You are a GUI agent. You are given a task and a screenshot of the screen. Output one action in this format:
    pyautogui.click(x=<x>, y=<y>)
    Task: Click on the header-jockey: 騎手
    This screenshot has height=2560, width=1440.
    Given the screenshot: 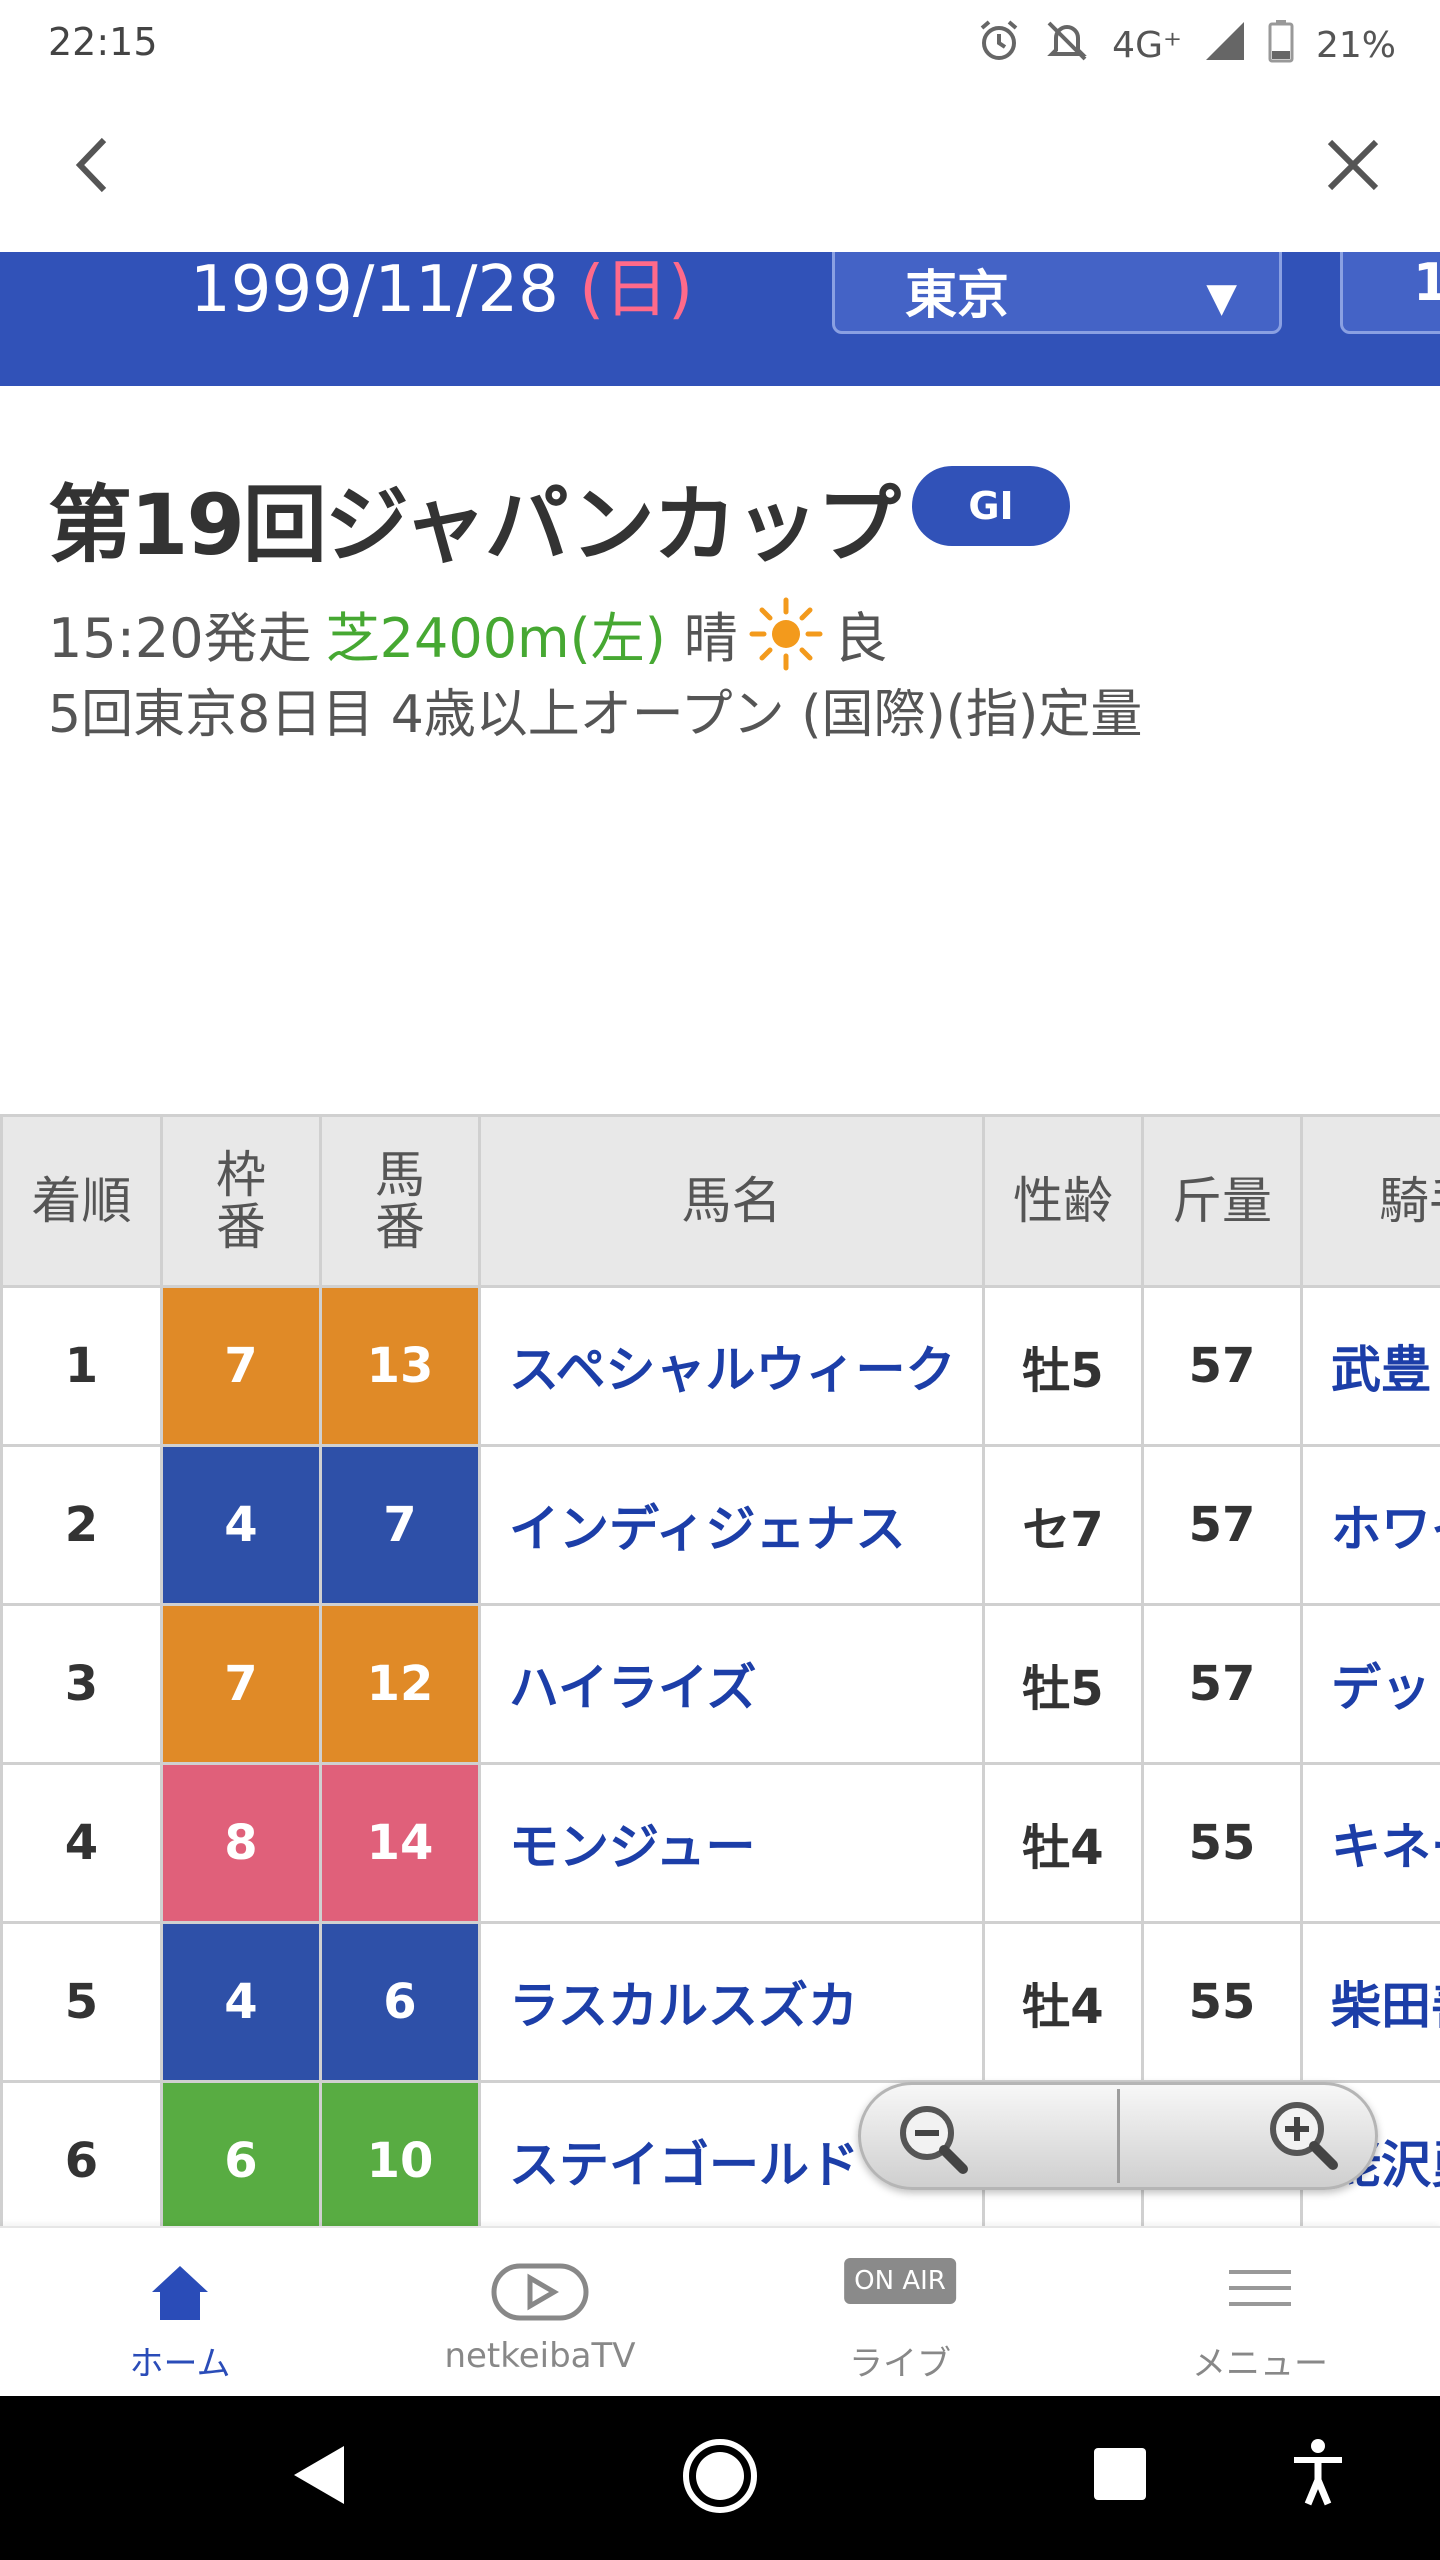 What is the action you would take?
    pyautogui.click(x=1370, y=1201)
    